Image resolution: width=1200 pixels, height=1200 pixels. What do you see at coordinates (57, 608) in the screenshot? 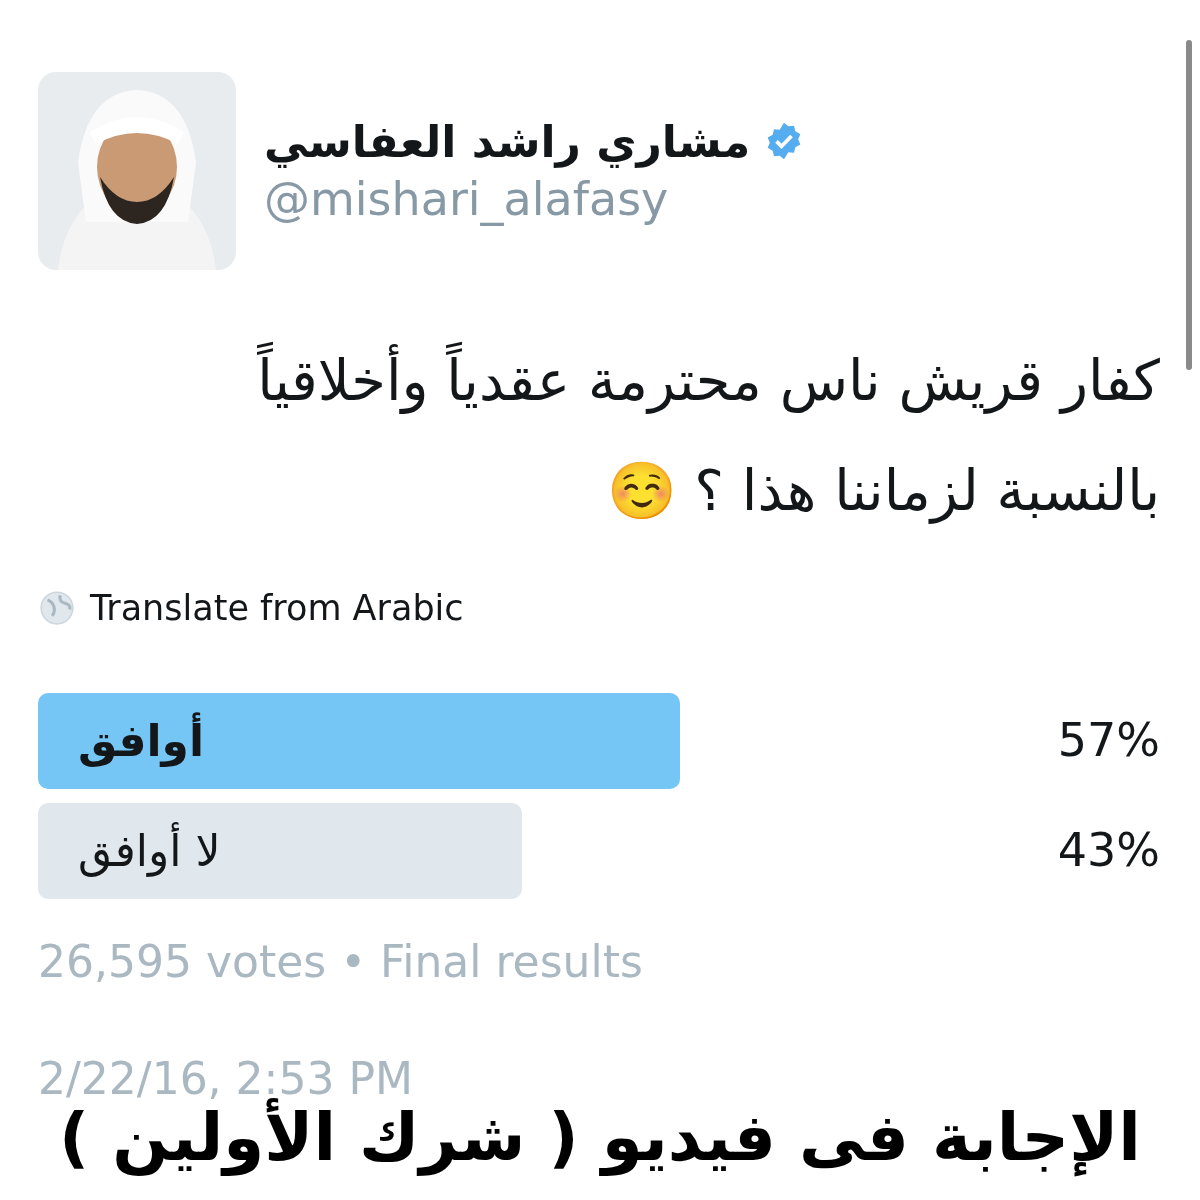
I see `globe-icon` at bounding box center [57, 608].